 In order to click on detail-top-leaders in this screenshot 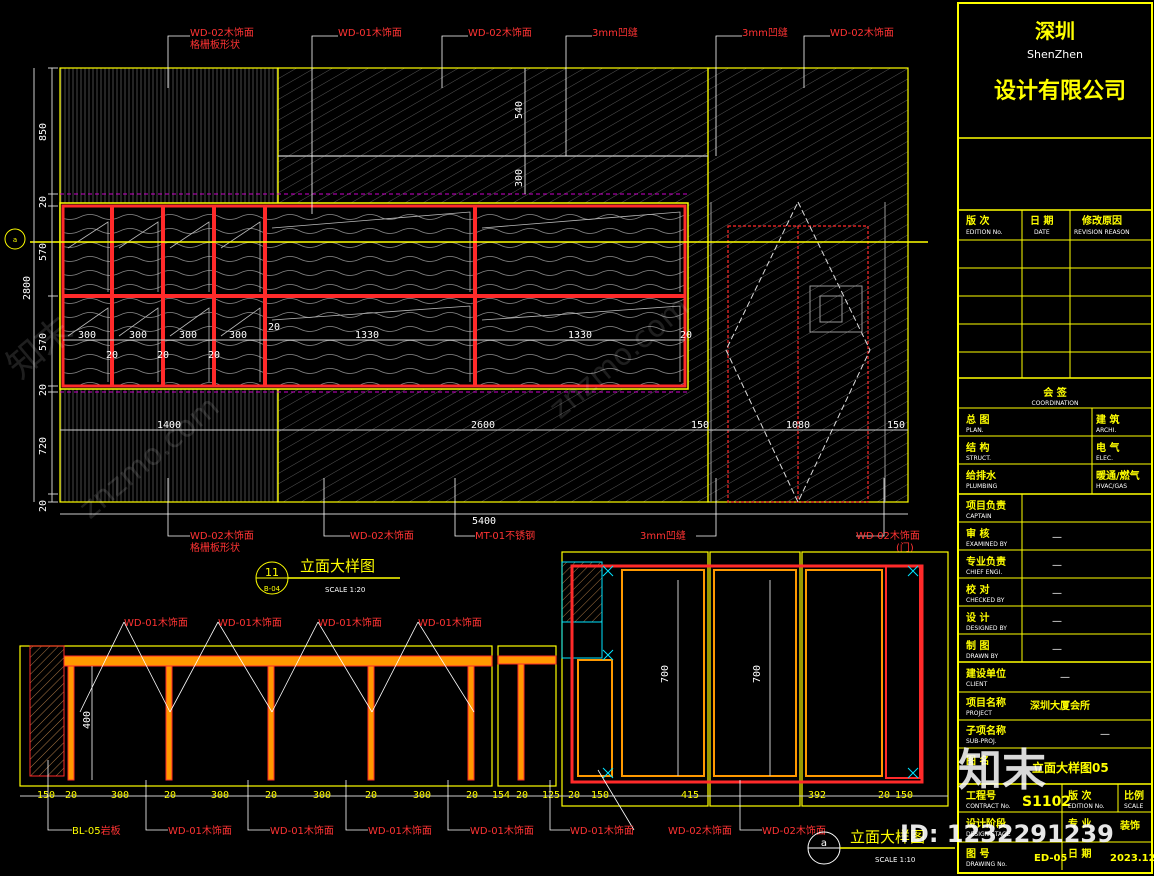, I will do `click(277, 667)`.